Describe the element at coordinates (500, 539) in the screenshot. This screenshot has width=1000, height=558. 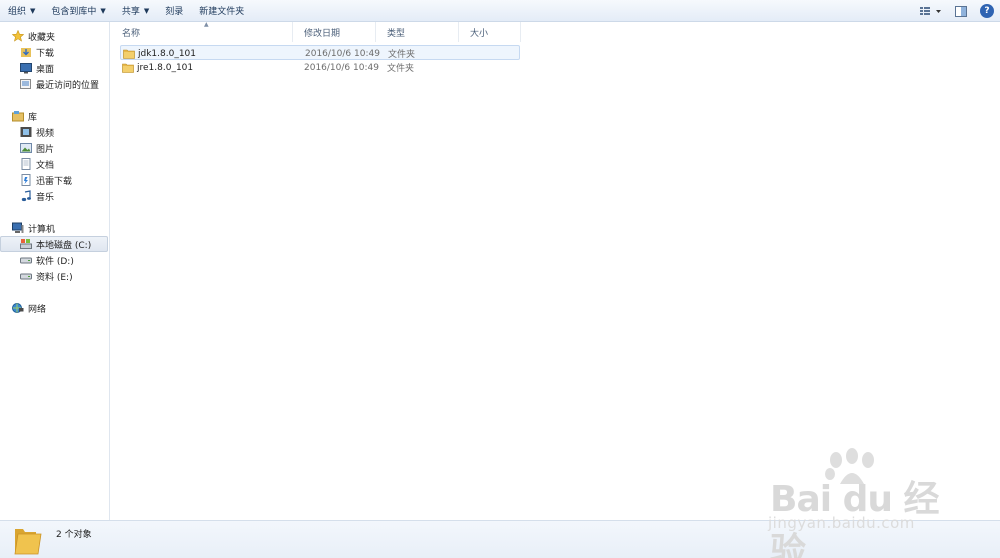
I see `details-pane: 2 个对象` at that location.